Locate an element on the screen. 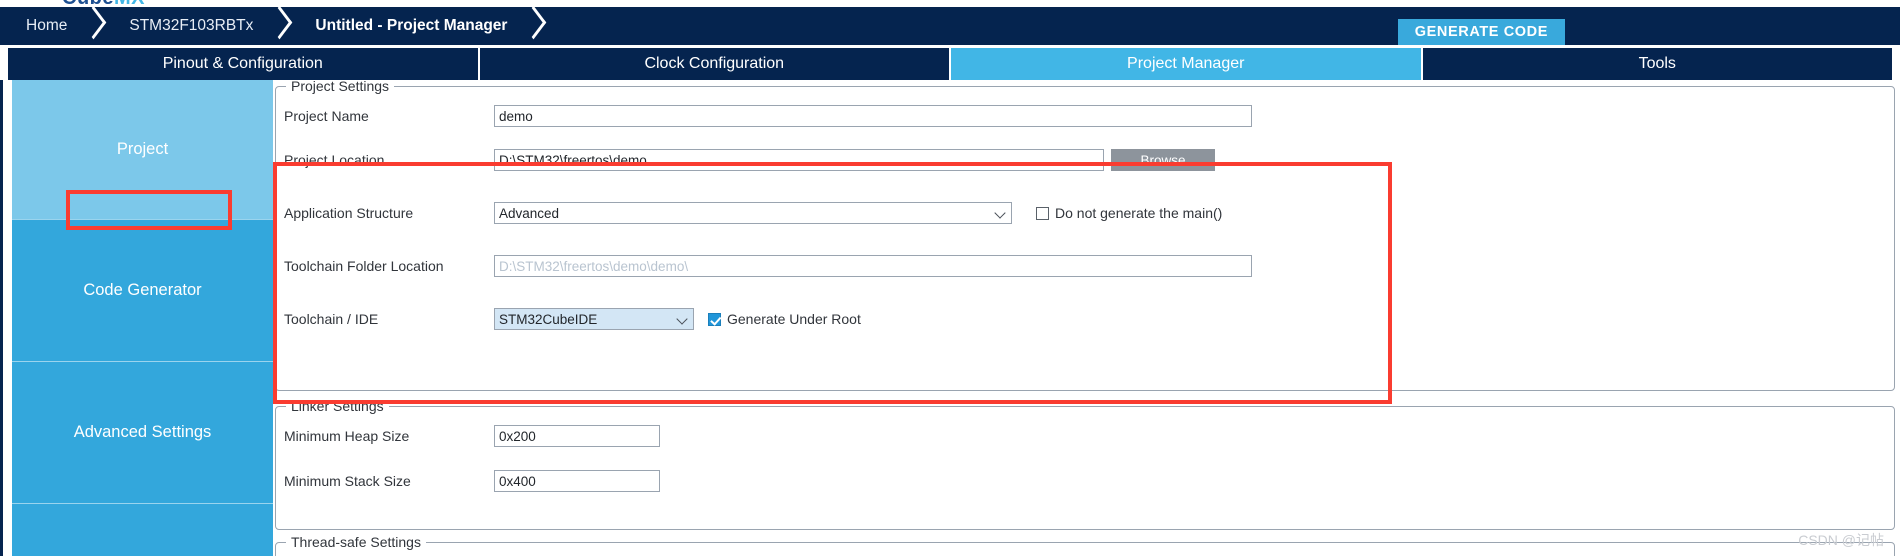 This screenshot has height=556, width=1900. generate-under-root-checkbox: Generate Under Root is located at coordinates (784, 319).